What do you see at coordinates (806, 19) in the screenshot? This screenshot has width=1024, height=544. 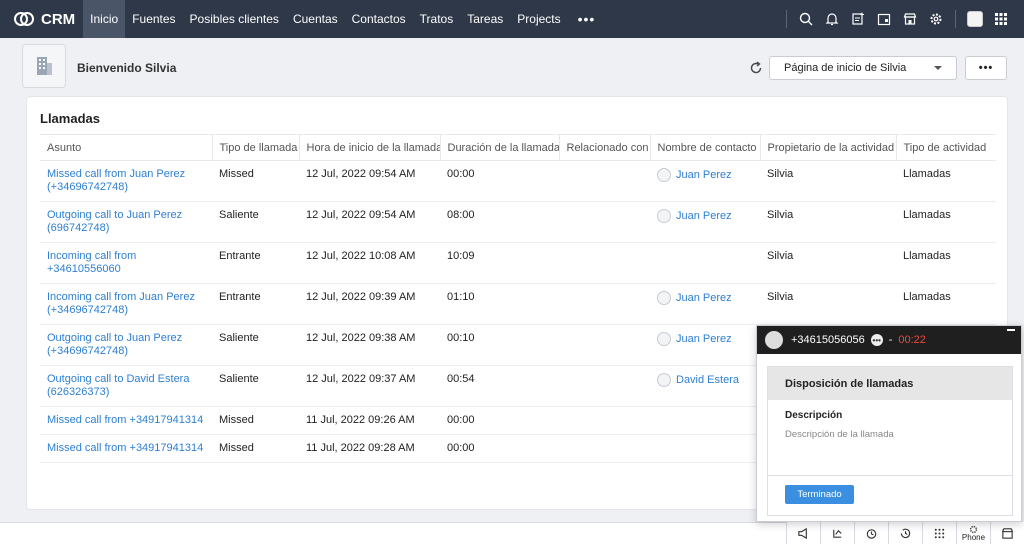 I see `search-icon` at bounding box center [806, 19].